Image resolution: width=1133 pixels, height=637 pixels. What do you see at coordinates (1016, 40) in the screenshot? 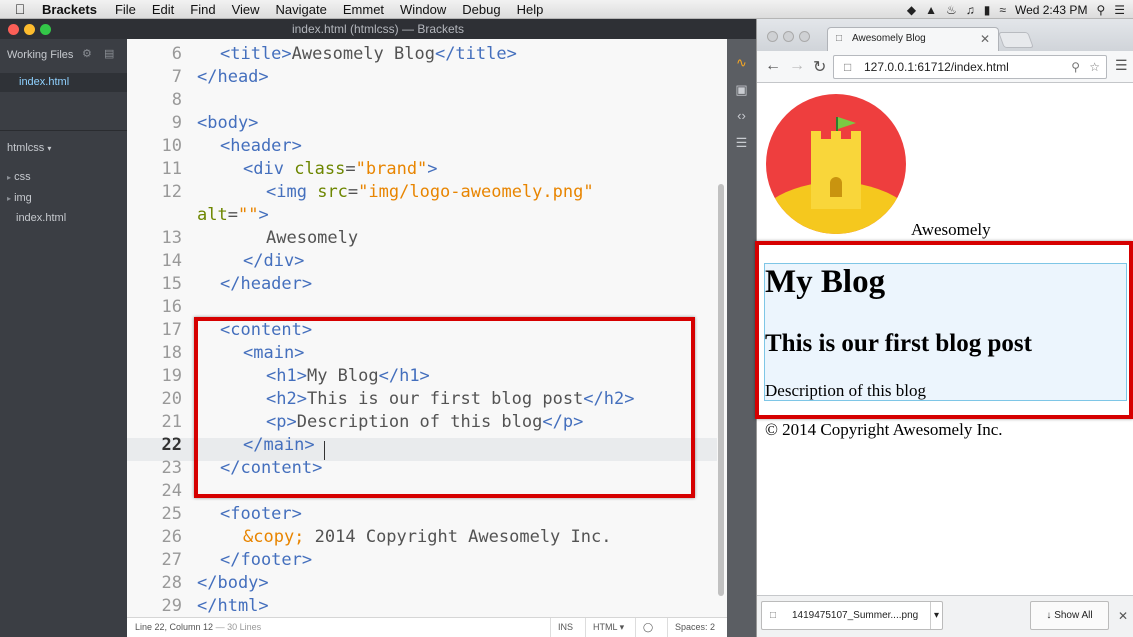
I see `new-tab-button` at bounding box center [1016, 40].